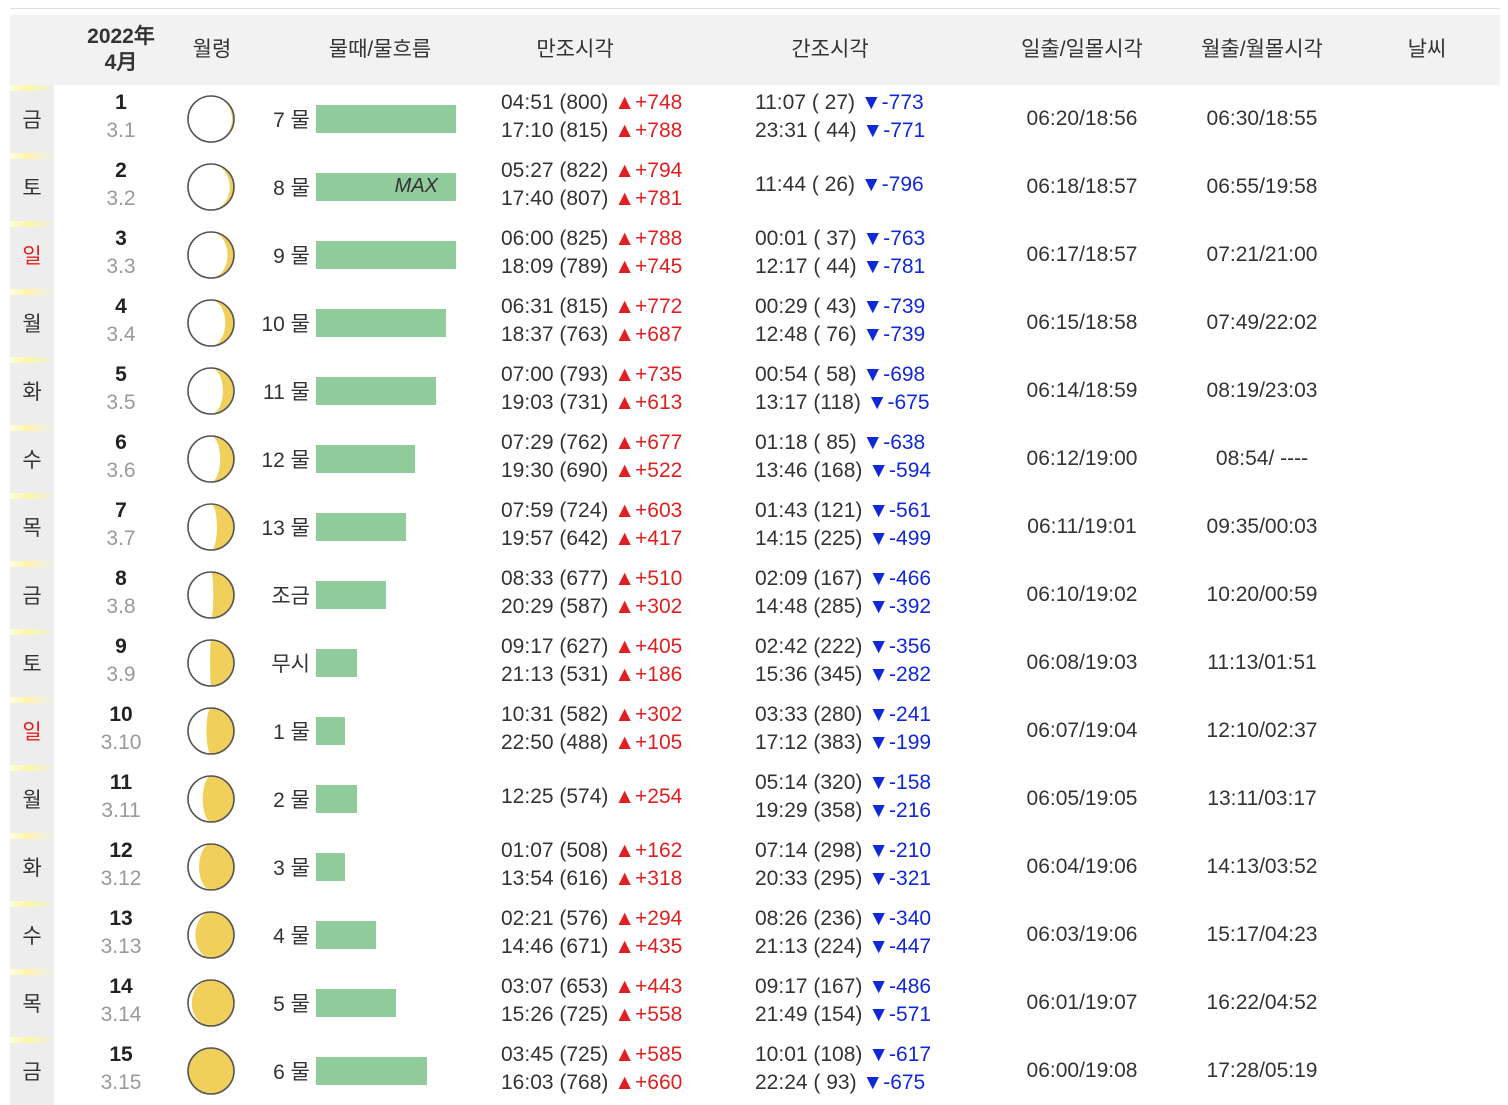  Describe the element at coordinates (416, 186) in the screenshot. I see `max-flow-label: MAX` at that location.